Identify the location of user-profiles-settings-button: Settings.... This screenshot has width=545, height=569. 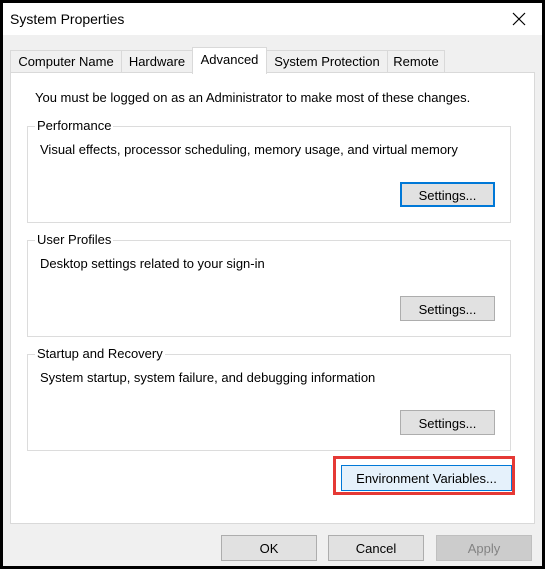
(447, 308).